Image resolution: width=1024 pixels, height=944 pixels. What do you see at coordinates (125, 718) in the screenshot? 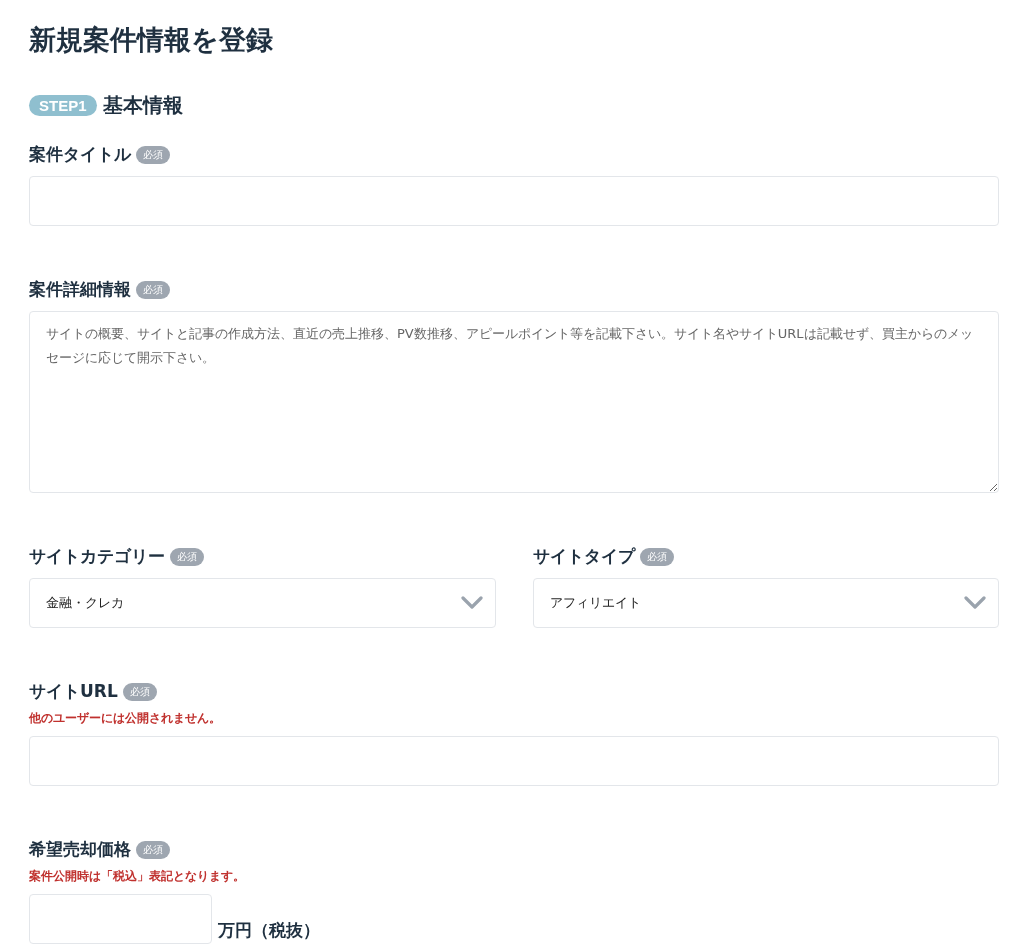
I see `warning-note: 他のユーザーには公開されません。` at bounding box center [125, 718].